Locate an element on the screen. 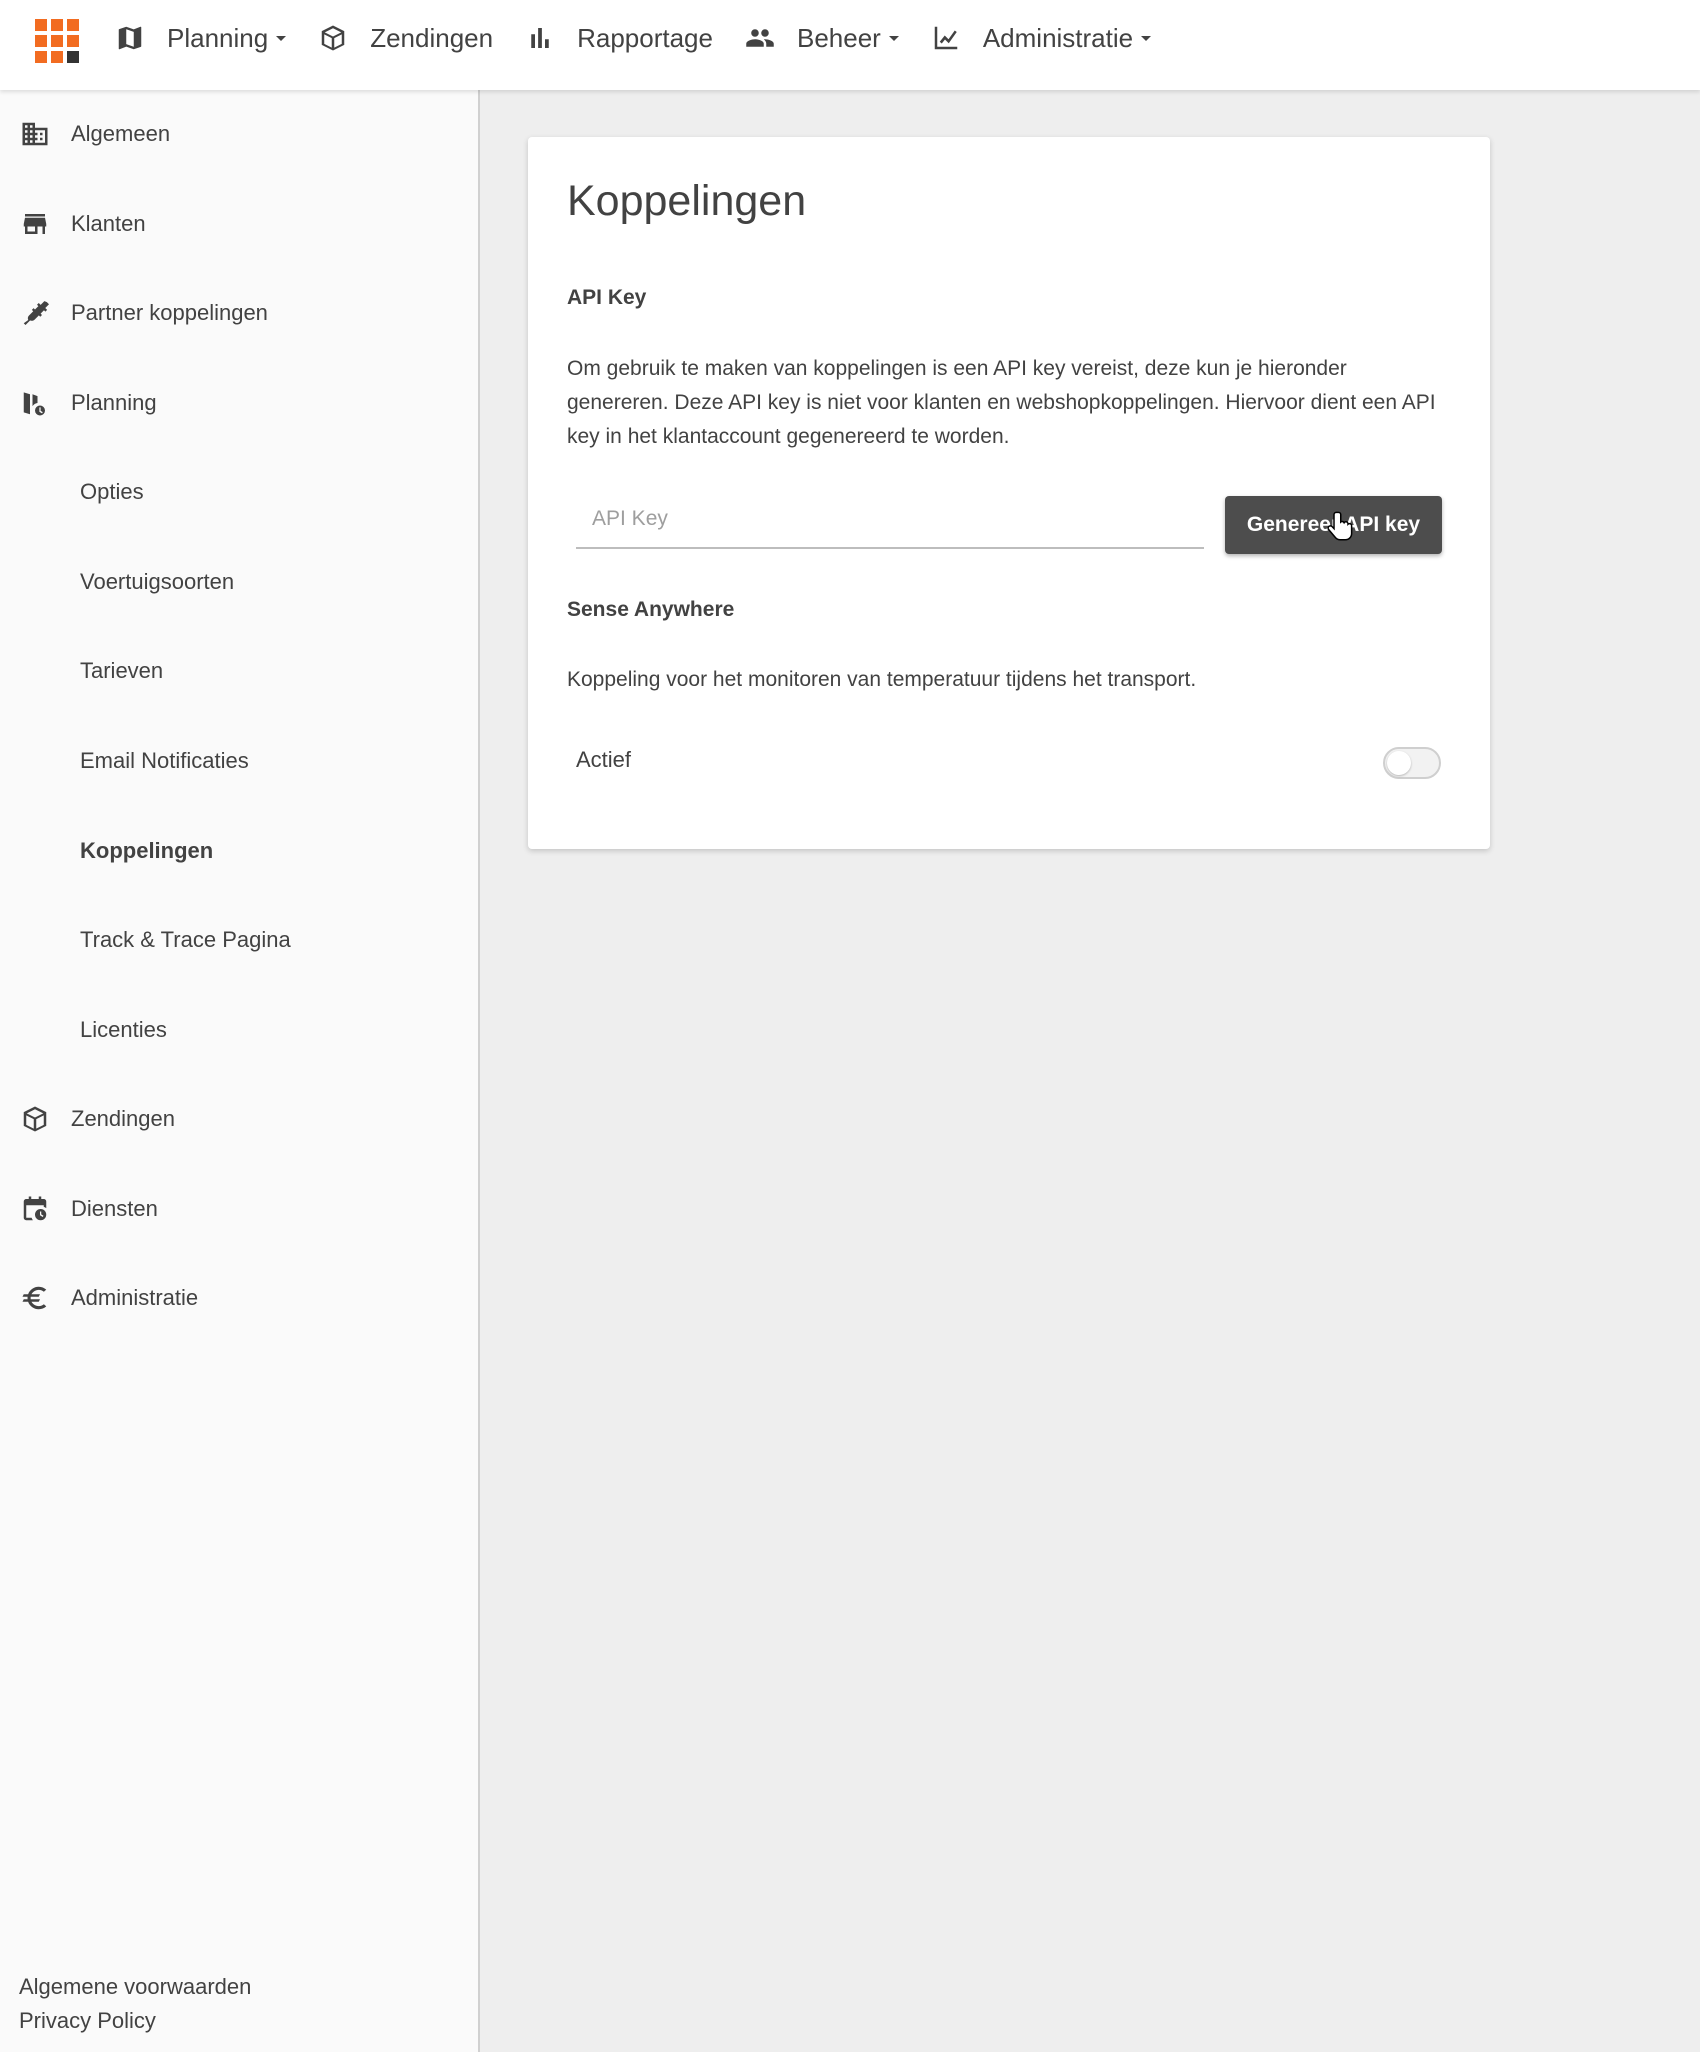  nav-zendingen: Zendingen is located at coordinates (405, 38).